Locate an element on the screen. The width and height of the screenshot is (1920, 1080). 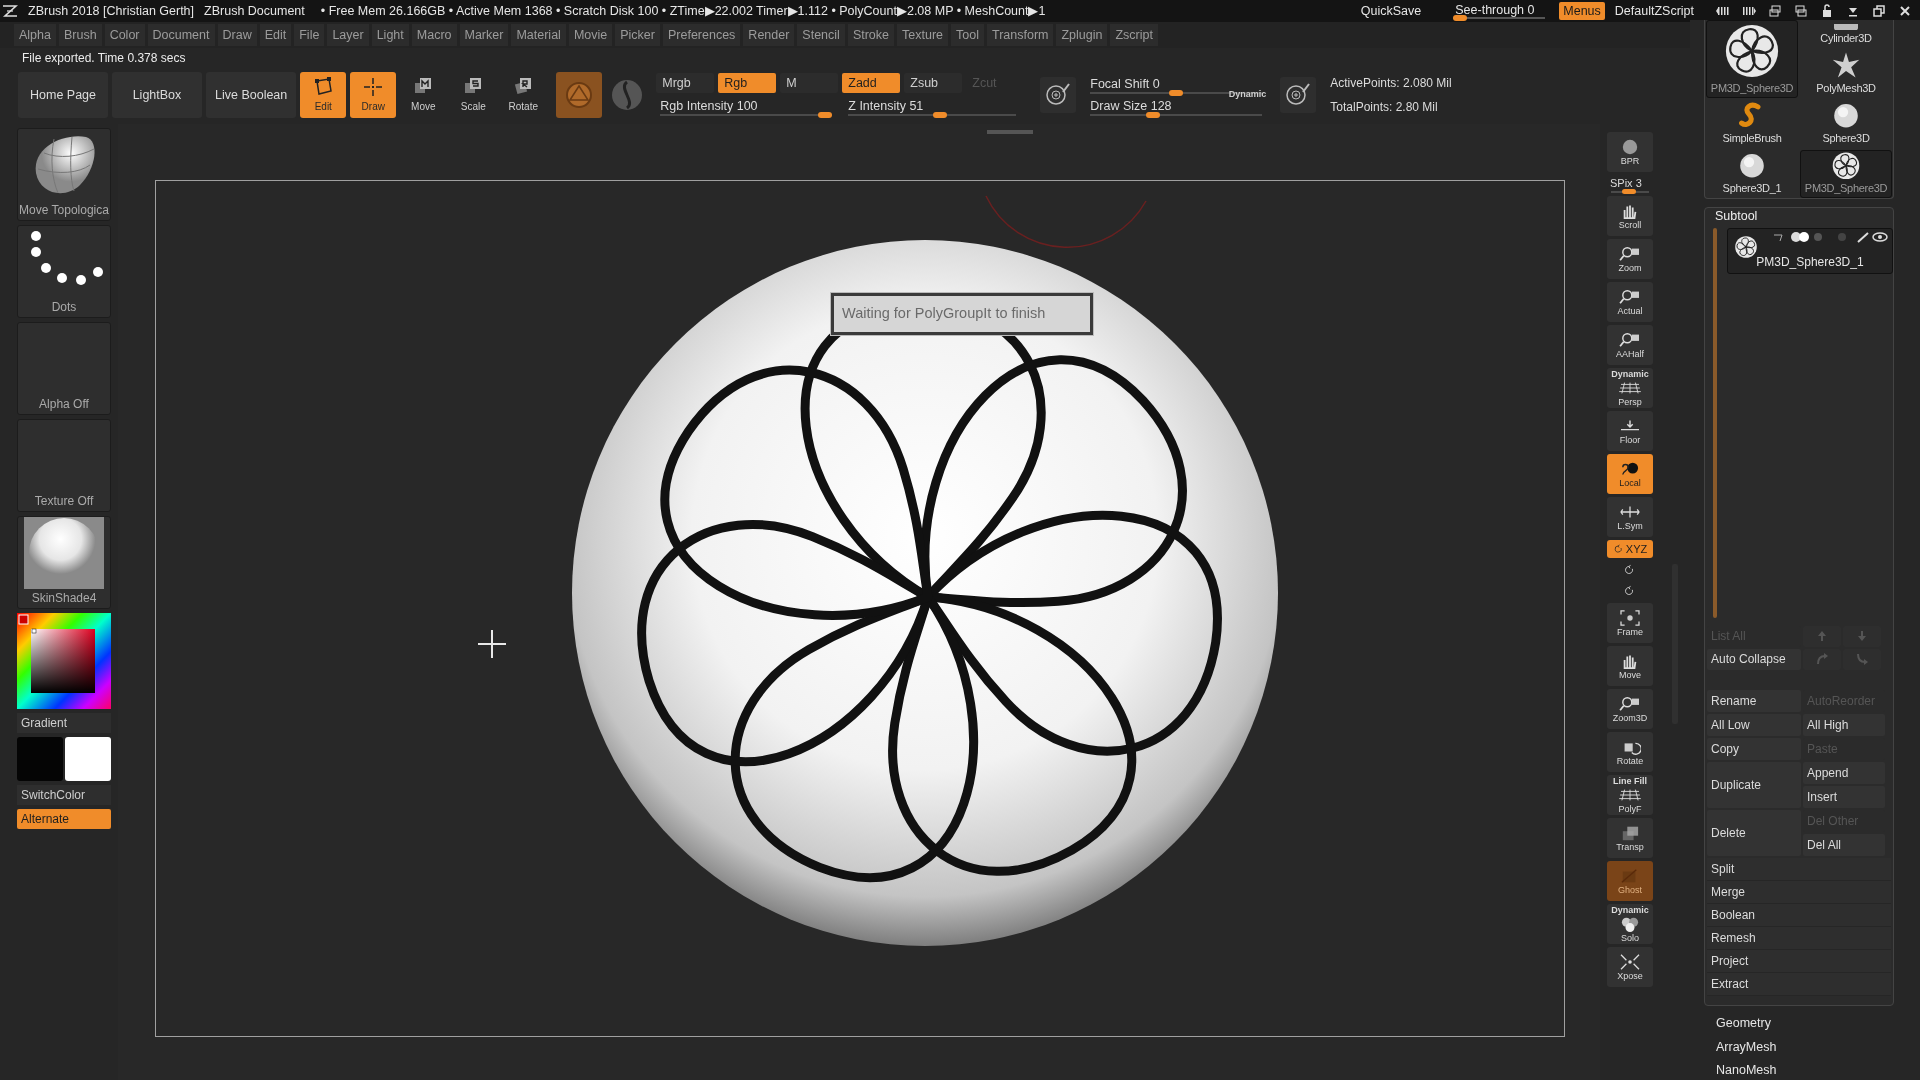
view-button: Dynamic Persp is located at coordinates (1630, 388).